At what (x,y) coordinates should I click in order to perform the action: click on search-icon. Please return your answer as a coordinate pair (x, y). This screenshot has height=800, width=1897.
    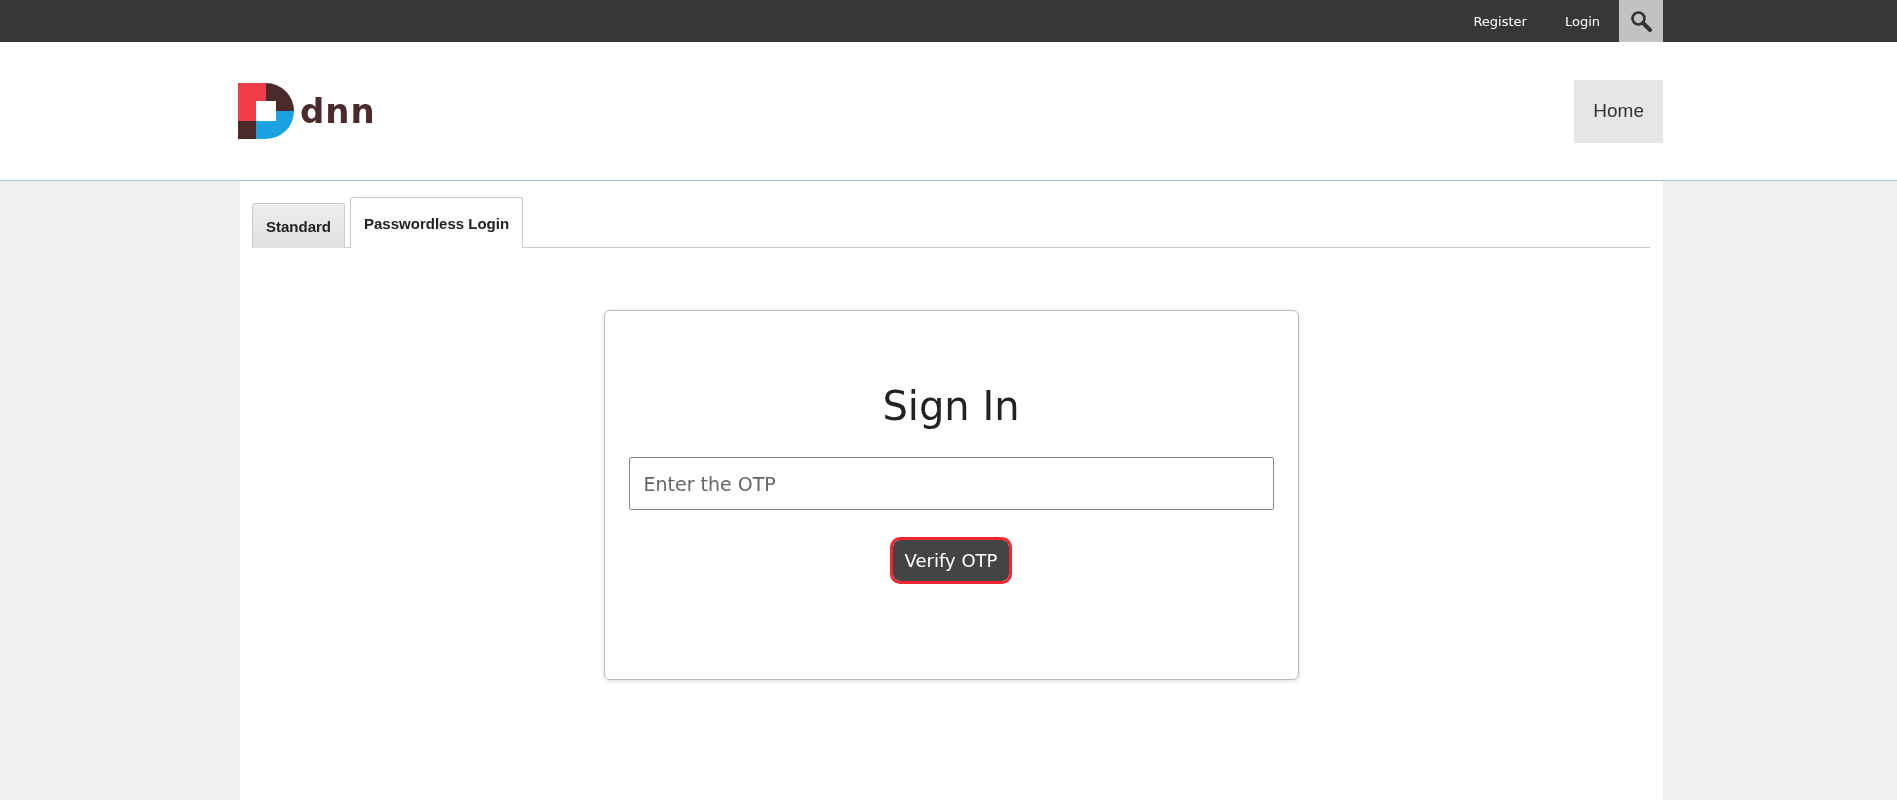
    Looking at the image, I should click on (1641, 21).